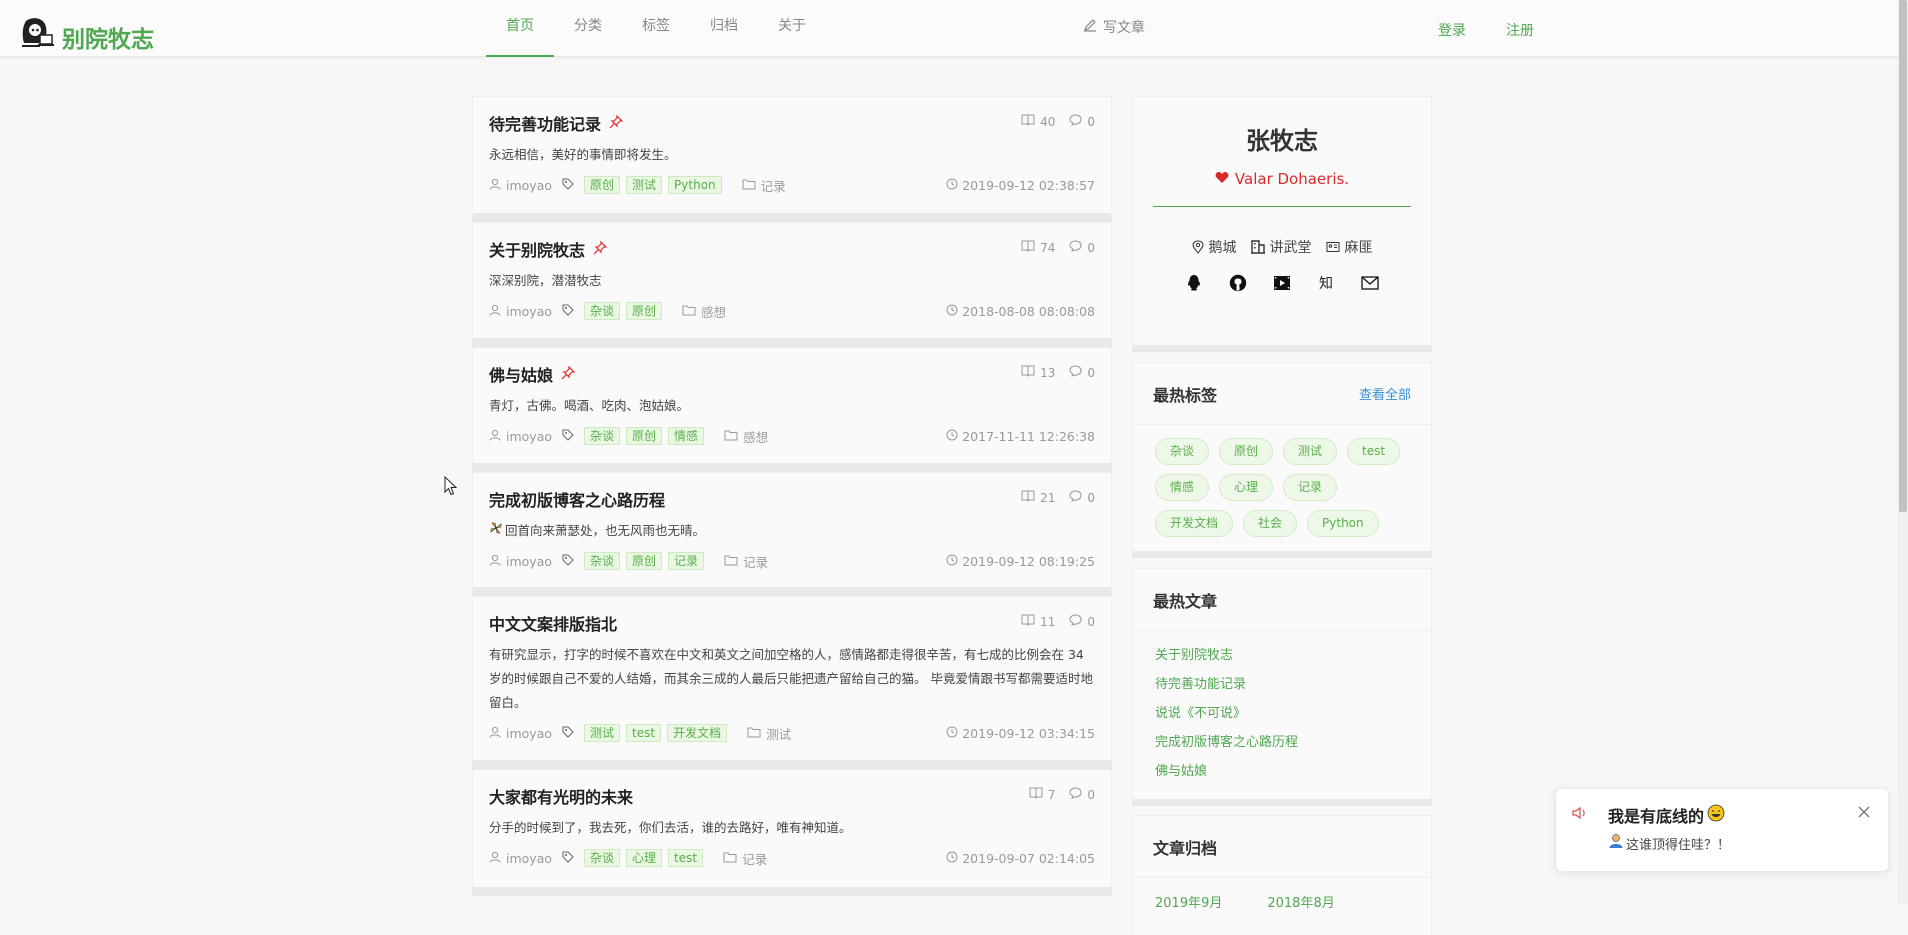 The height and width of the screenshot is (935, 1908). I want to click on write-article-link: 写文章, so click(1114, 27).